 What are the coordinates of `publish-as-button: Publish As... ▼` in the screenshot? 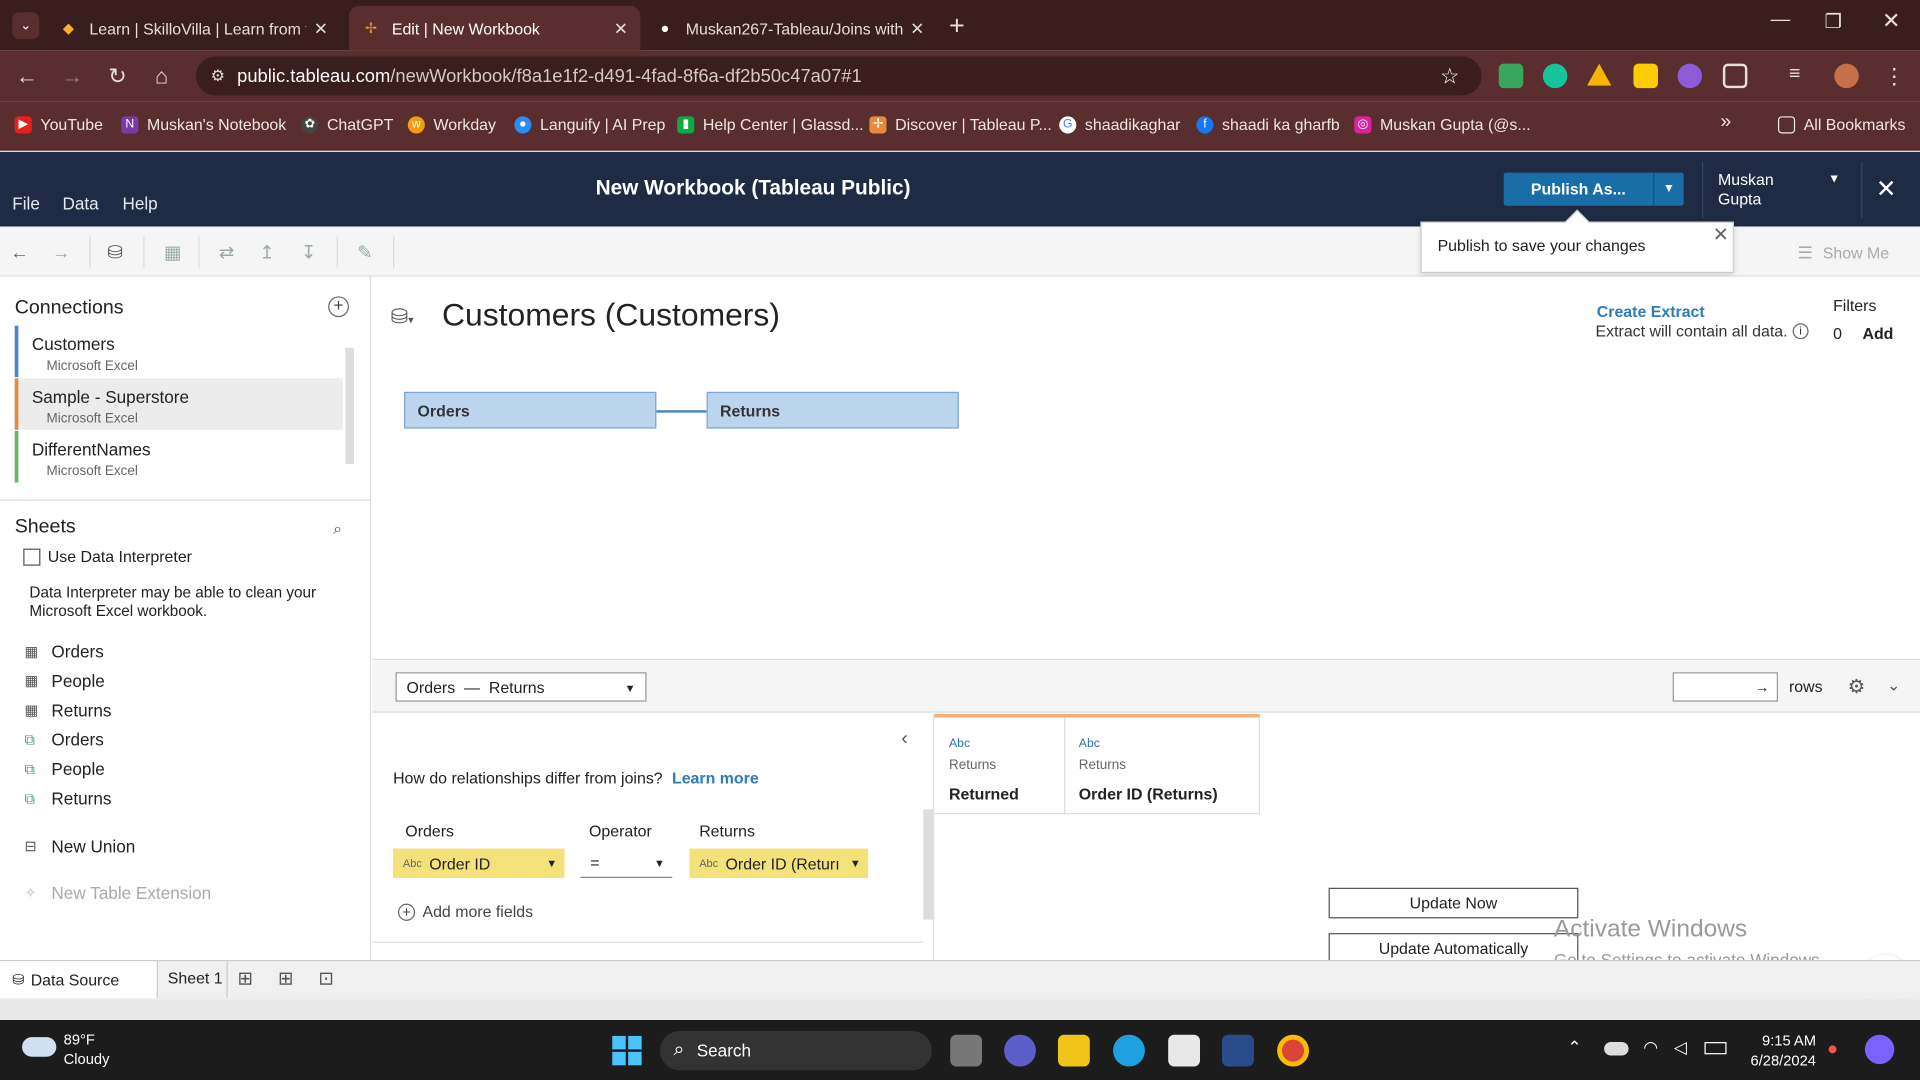 It's located at (1593, 189).